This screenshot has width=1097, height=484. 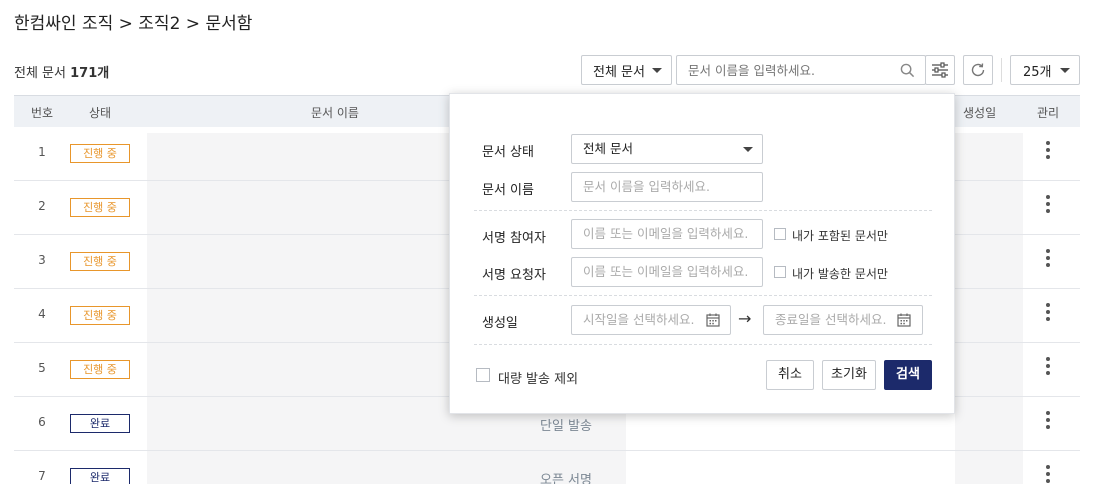 I want to click on doc-status-select: 전체 문서, so click(x=667, y=149).